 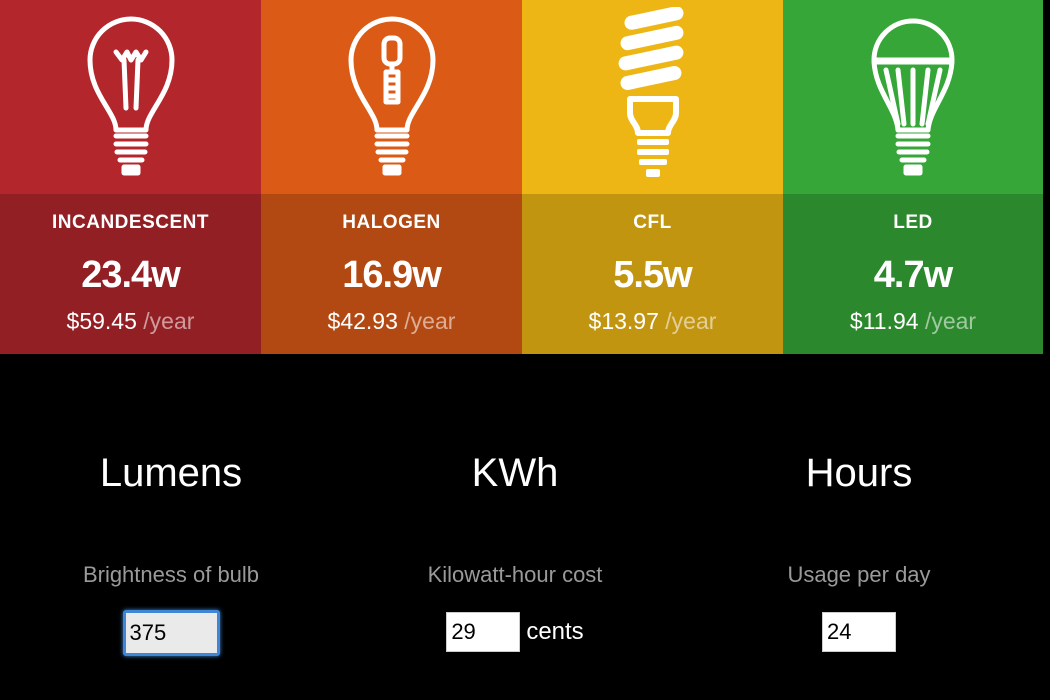 I want to click on bulb-watts: 4.7w, so click(x=913, y=275).